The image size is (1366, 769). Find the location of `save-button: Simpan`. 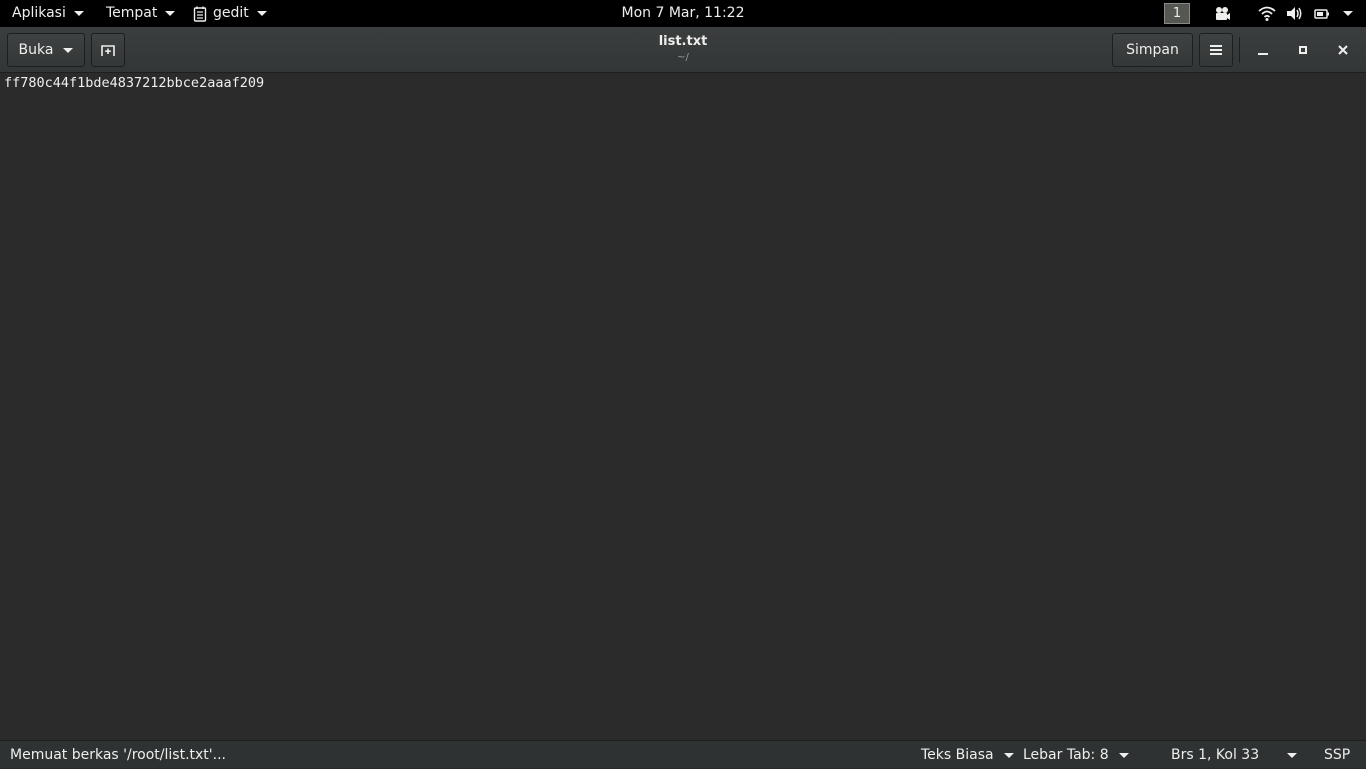

save-button: Simpan is located at coordinates (1152, 50).